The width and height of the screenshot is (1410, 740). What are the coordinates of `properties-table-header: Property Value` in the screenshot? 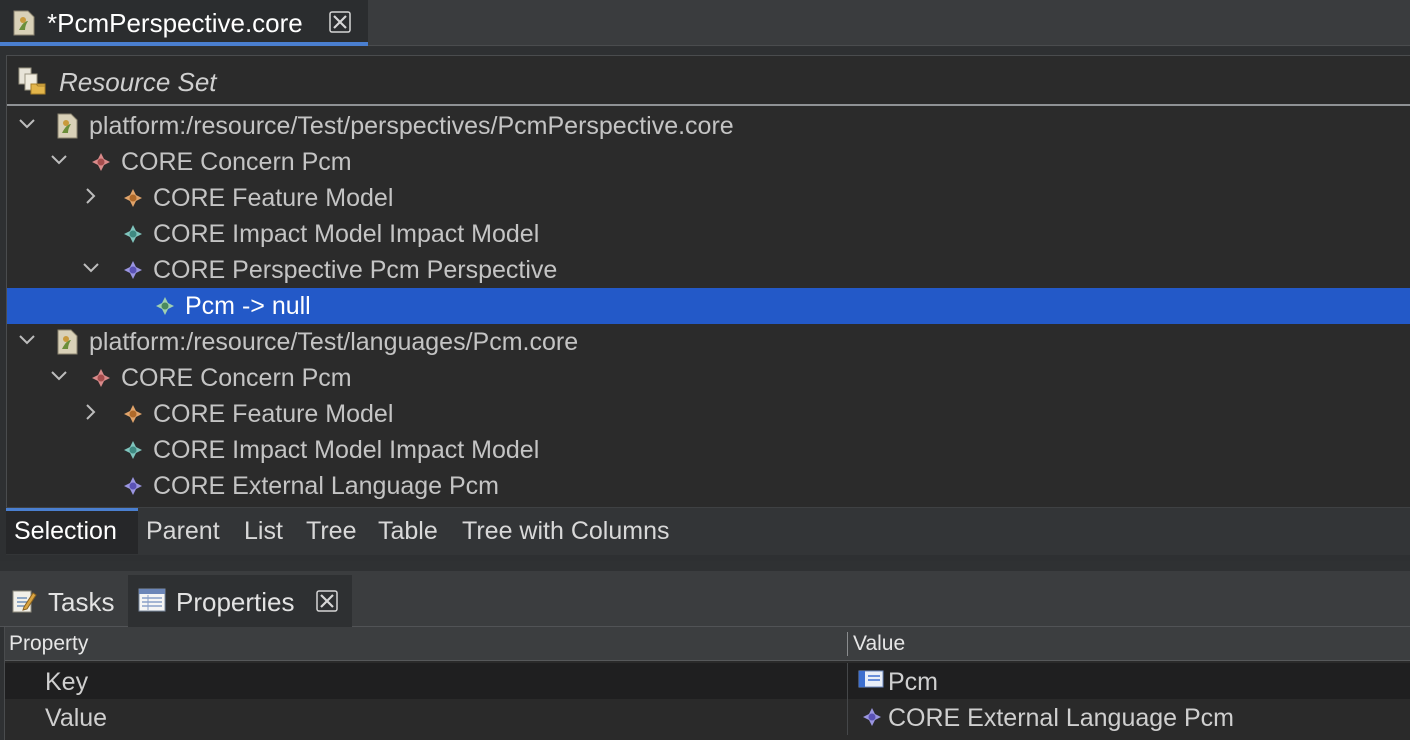 It's located at (707, 644).